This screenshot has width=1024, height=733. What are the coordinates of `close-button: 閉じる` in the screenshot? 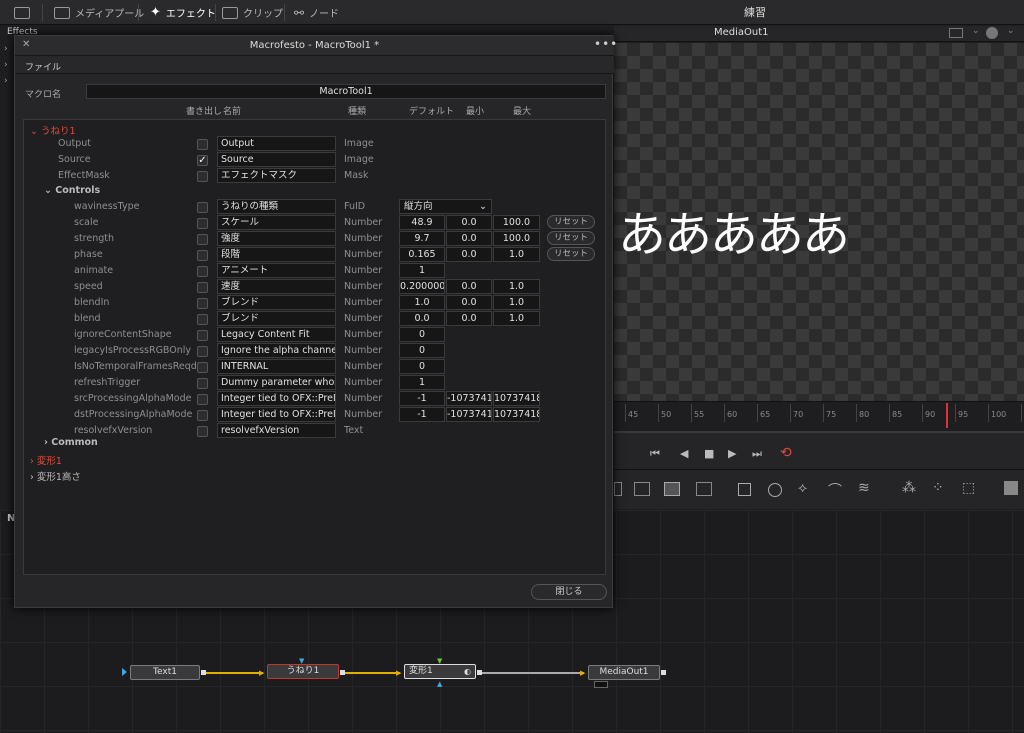 It's located at (569, 592).